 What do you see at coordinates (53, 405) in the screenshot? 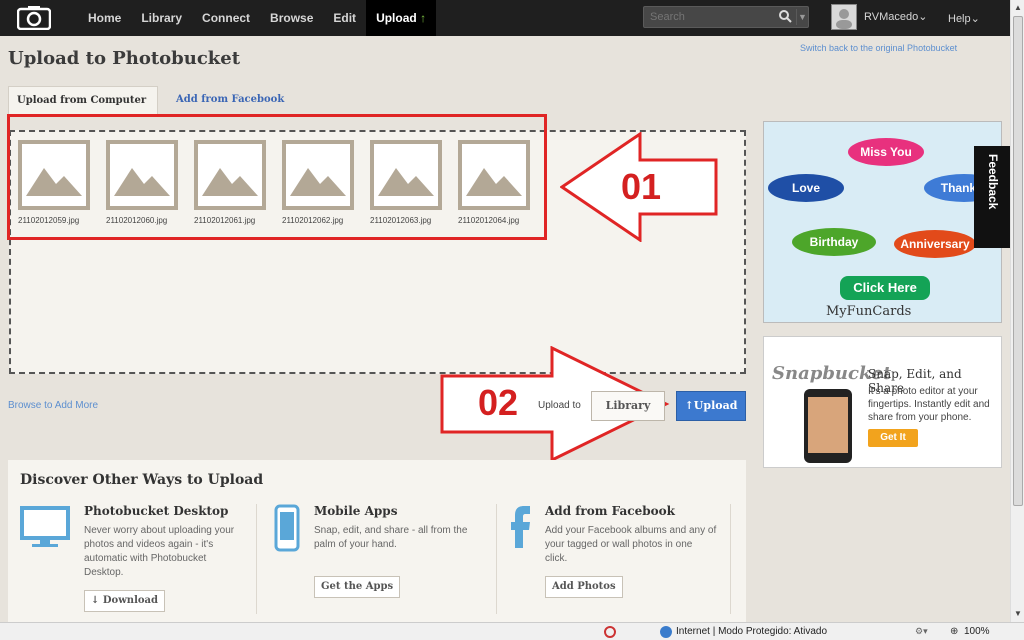
I see `browse-to-add-more-link: Browse to Add More` at bounding box center [53, 405].